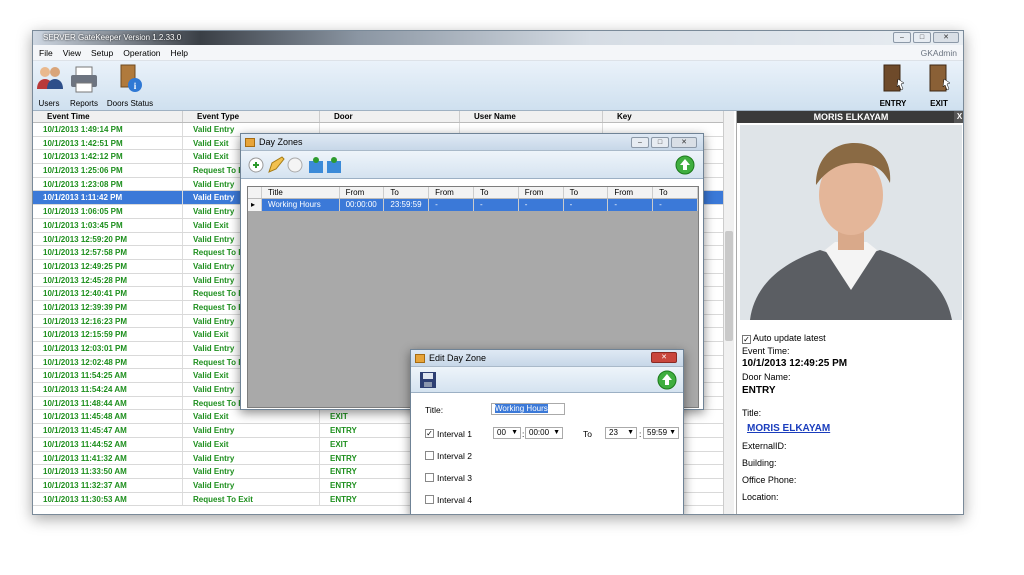 Image resolution: width=1024 pixels, height=575 pixels. What do you see at coordinates (451, 192) in the screenshot?
I see `dz-col-from2: From` at bounding box center [451, 192].